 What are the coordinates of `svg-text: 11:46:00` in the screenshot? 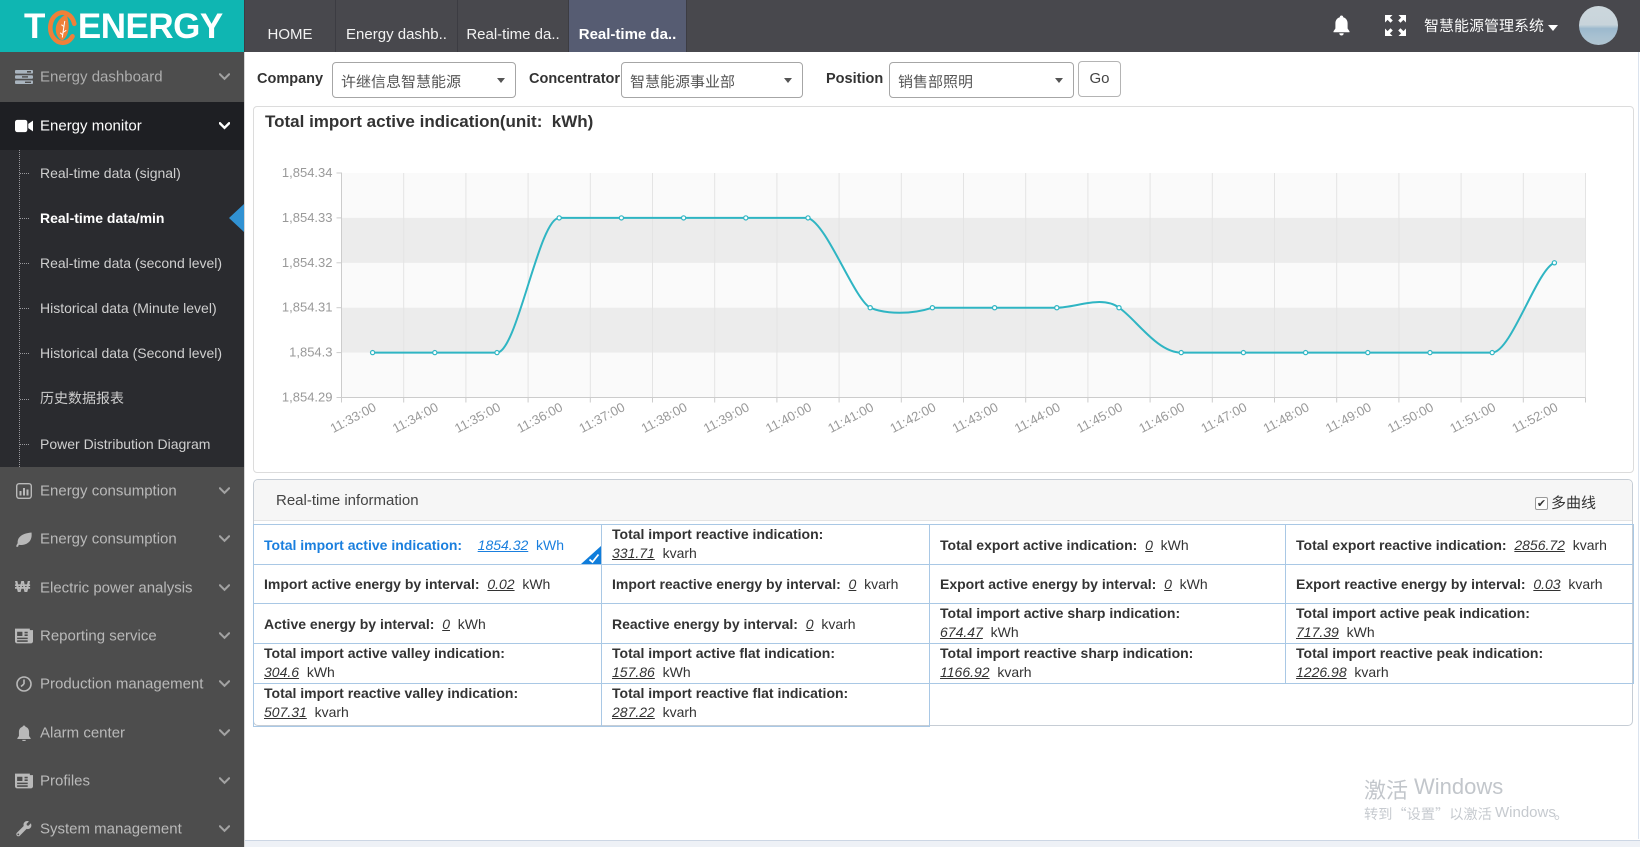 It's located at (1161, 417).